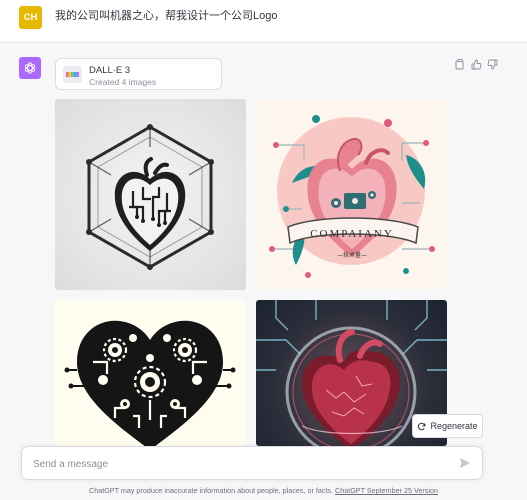  I want to click on message-composer, so click(252, 463).